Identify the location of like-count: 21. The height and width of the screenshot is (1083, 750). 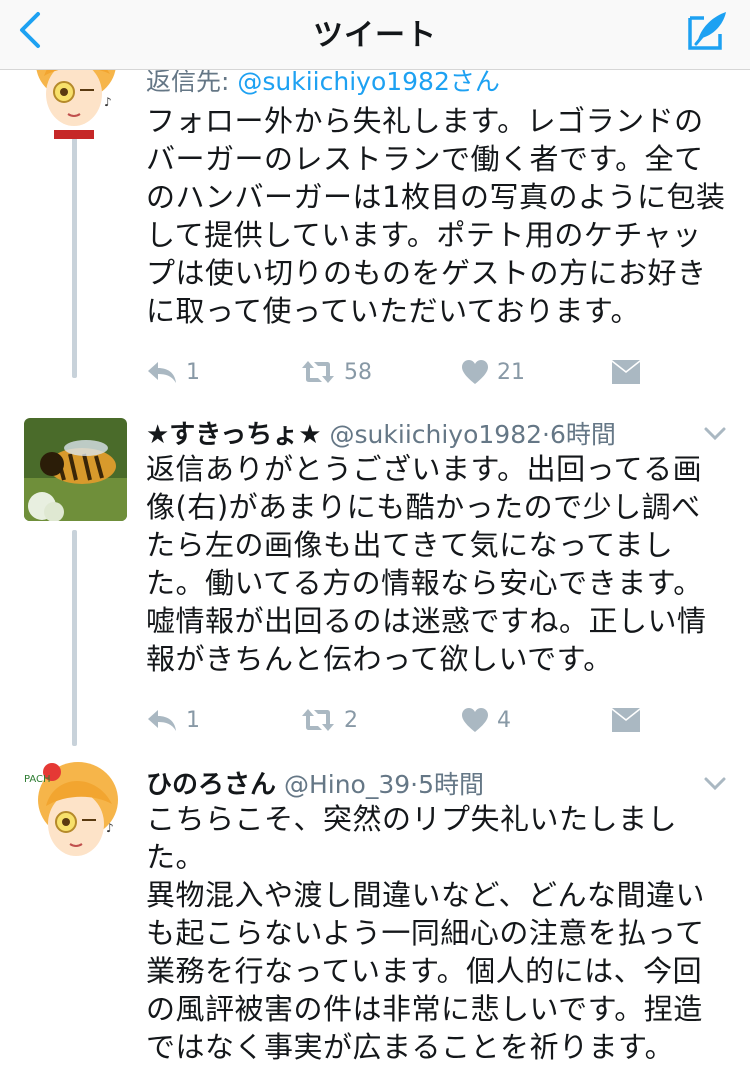
(511, 372).